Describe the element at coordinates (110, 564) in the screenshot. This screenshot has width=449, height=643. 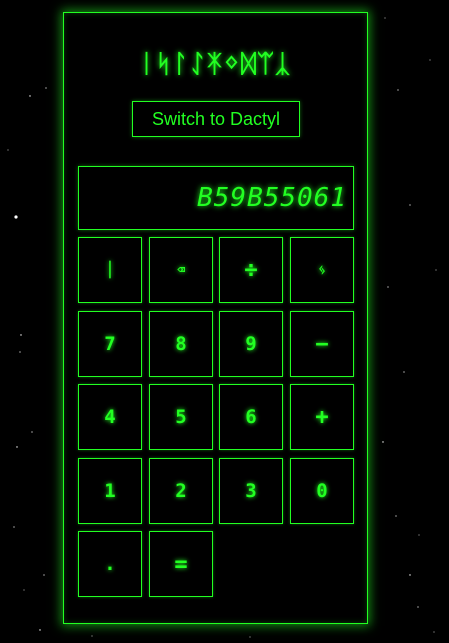
I see `decimal-point-key: .` at that location.